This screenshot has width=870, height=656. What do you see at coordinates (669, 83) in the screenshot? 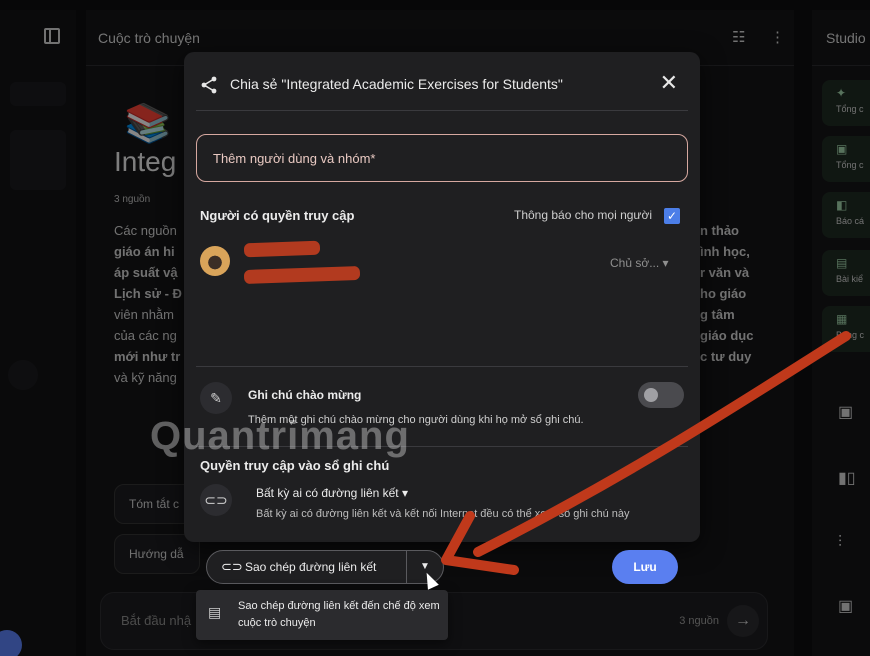
I see `close-icon: ✕` at bounding box center [669, 83].